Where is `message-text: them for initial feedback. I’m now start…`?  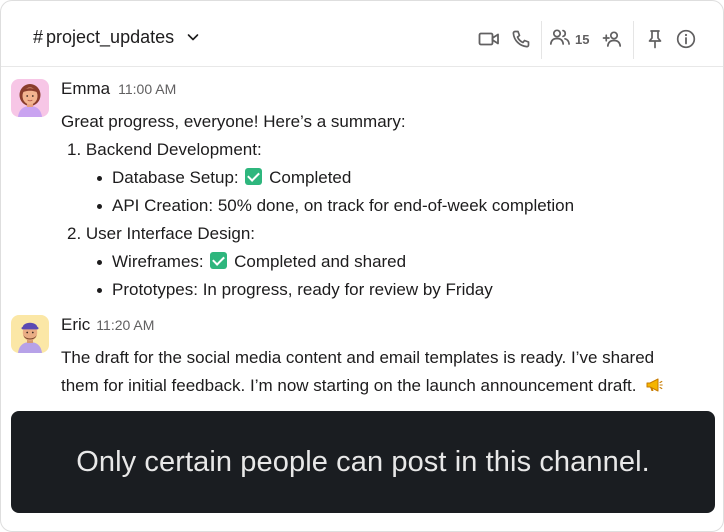 message-text: them for initial feedback. I’m now start… is located at coordinates (362, 387).